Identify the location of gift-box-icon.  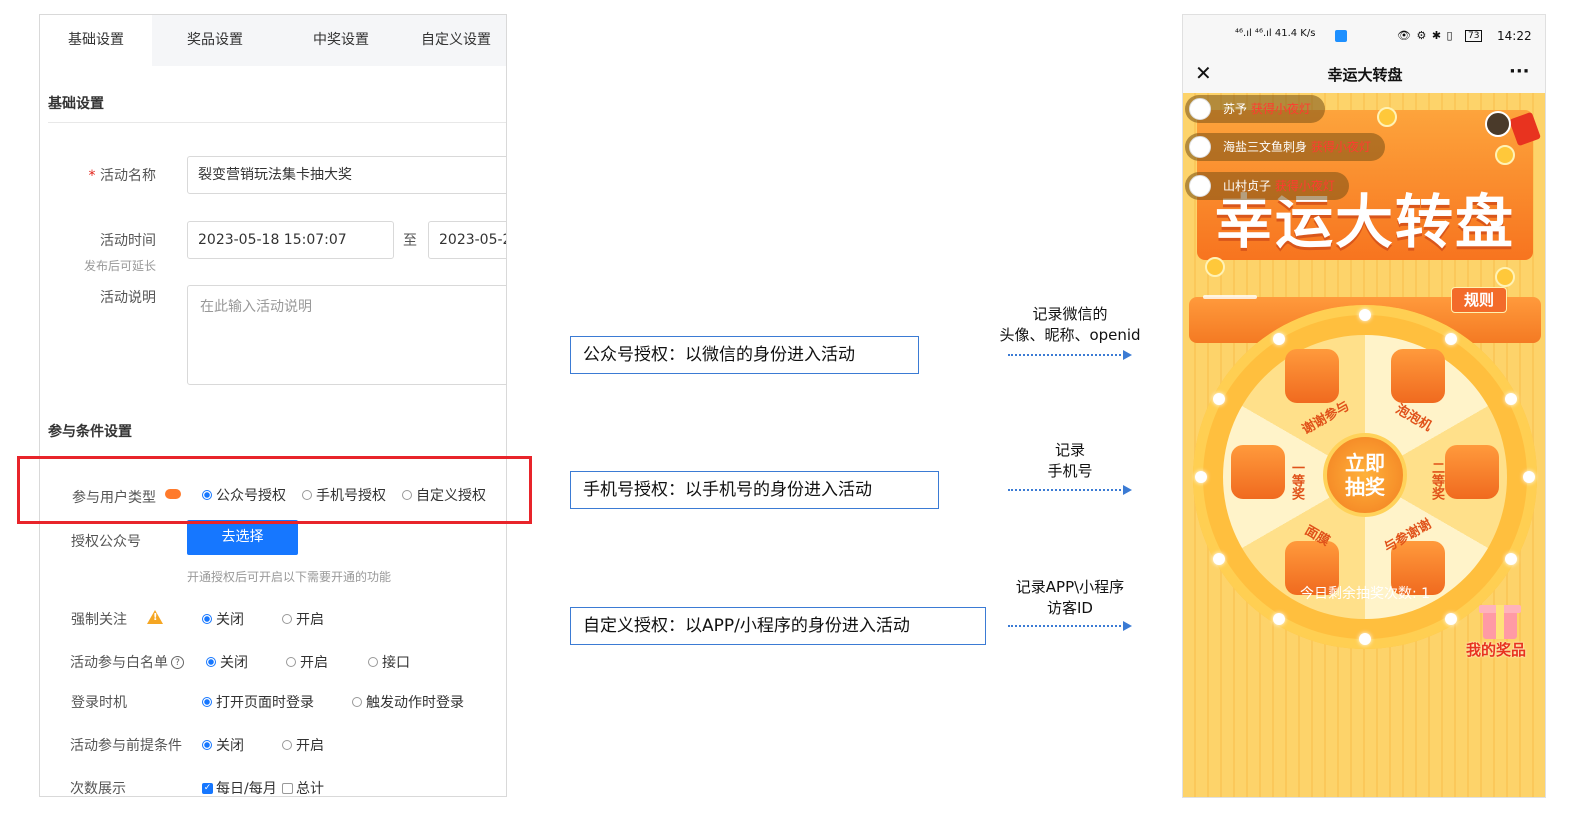
(1499, 619).